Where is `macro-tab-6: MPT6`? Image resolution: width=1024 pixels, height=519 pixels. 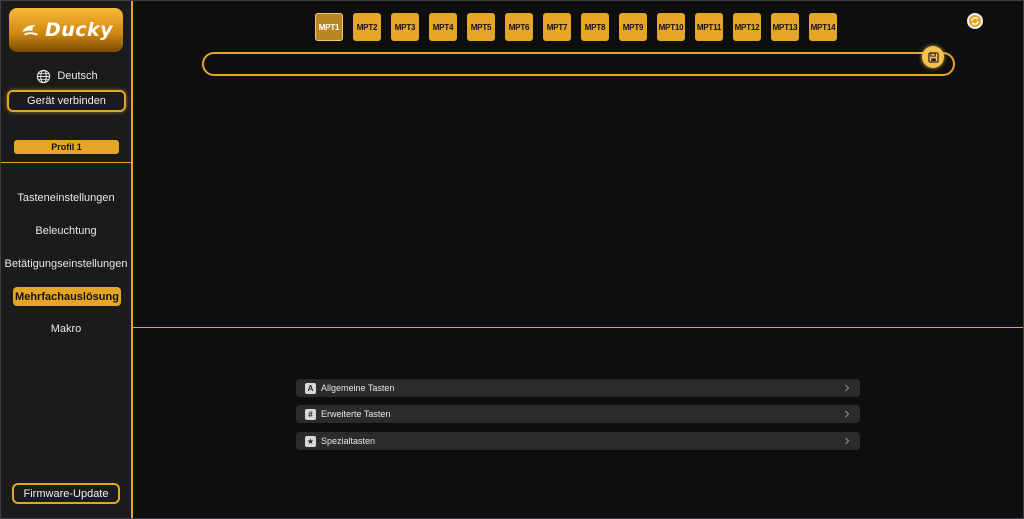
macro-tab-6: MPT6 is located at coordinates (519, 27).